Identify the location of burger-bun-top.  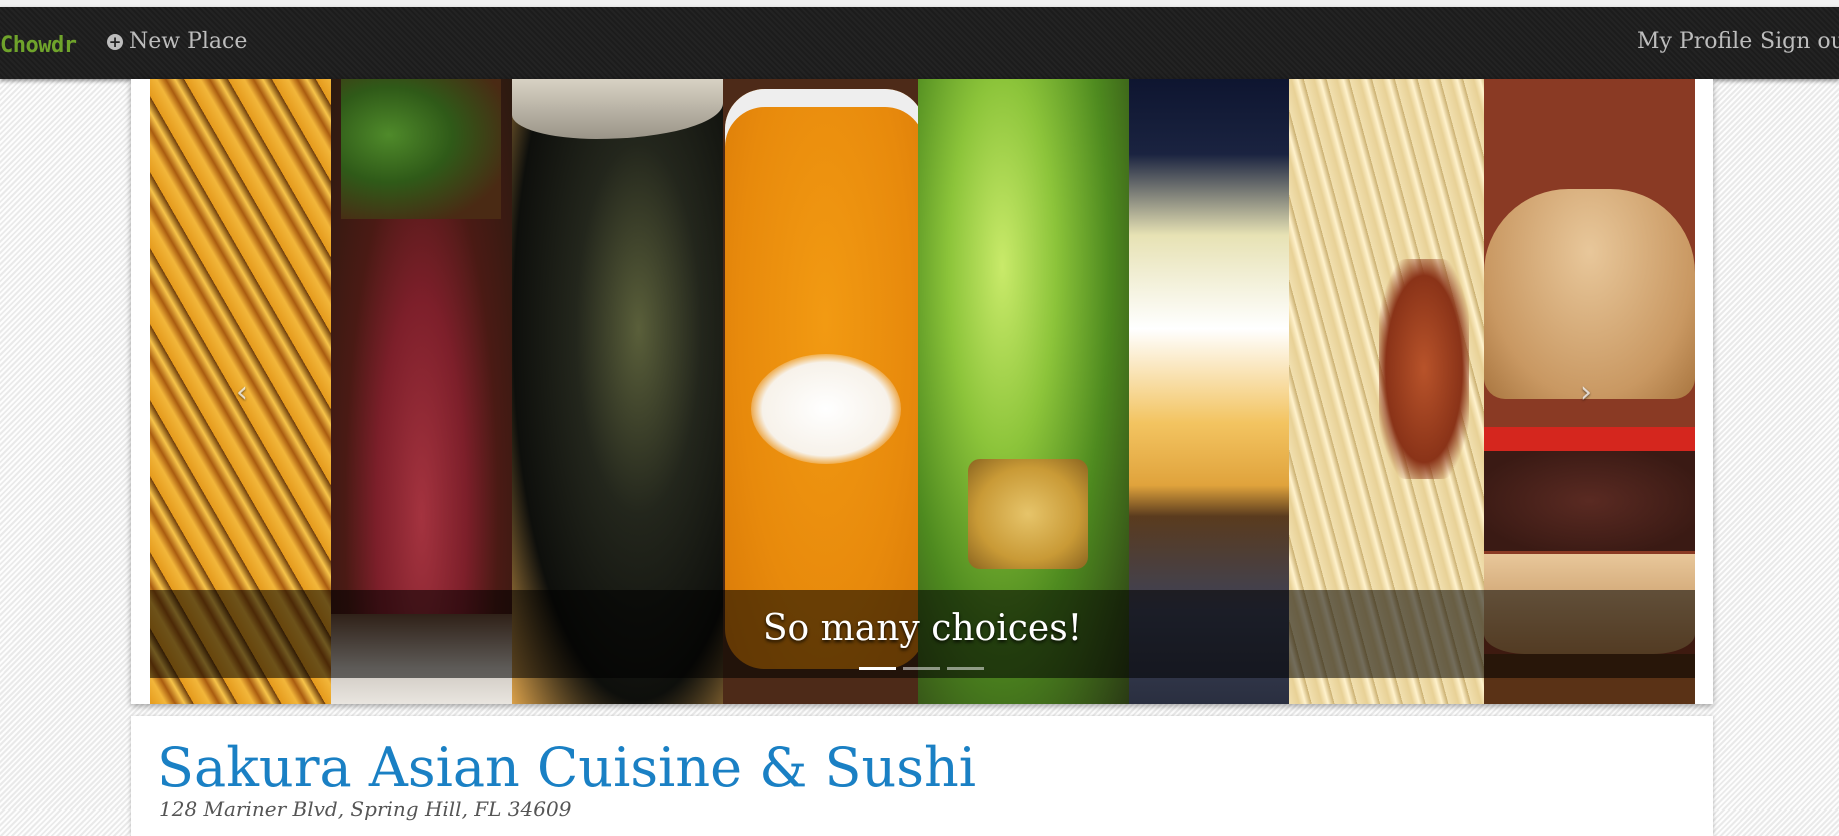
(1589, 294).